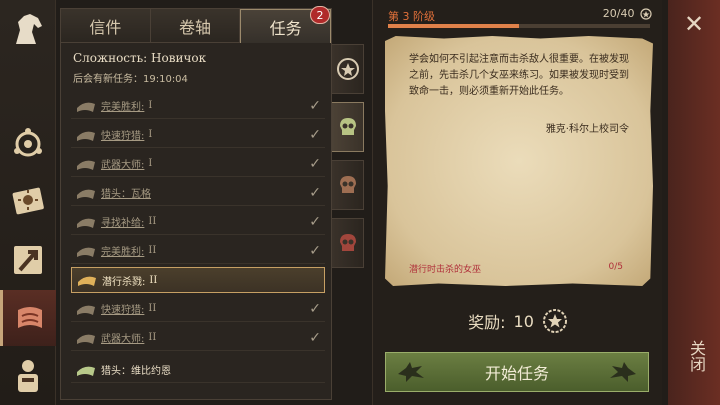 Image resolution: width=720 pixels, height=405 pixels. What do you see at coordinates (348, 185) in the screenshot?
I see `skull-brown-icon` at bounding box center [348, 185].